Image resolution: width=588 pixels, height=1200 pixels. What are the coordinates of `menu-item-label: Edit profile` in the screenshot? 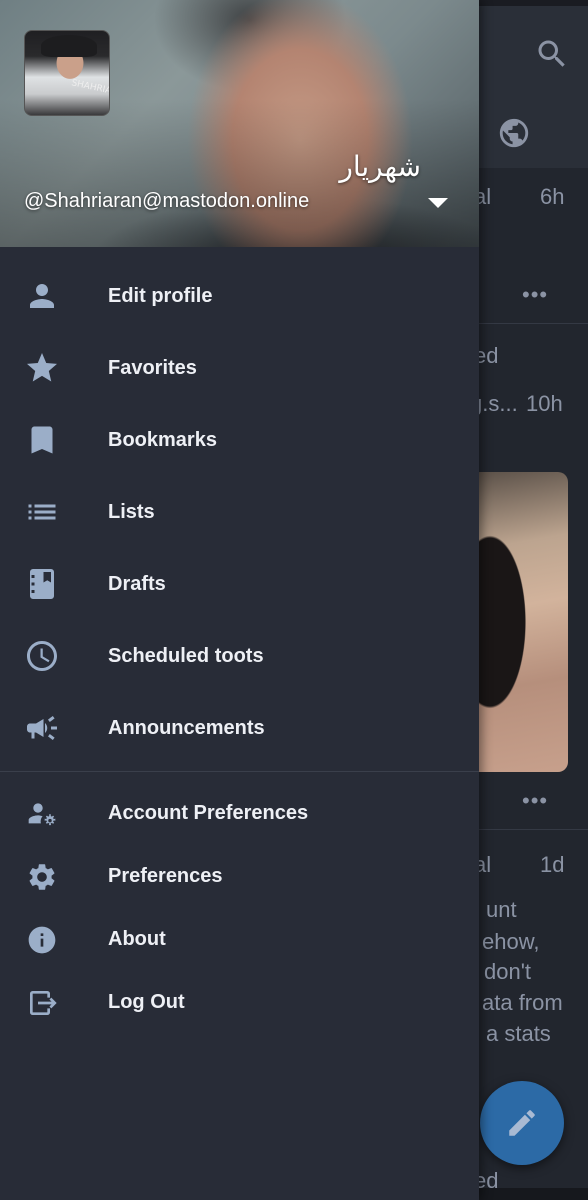 It's located at (160, 295).